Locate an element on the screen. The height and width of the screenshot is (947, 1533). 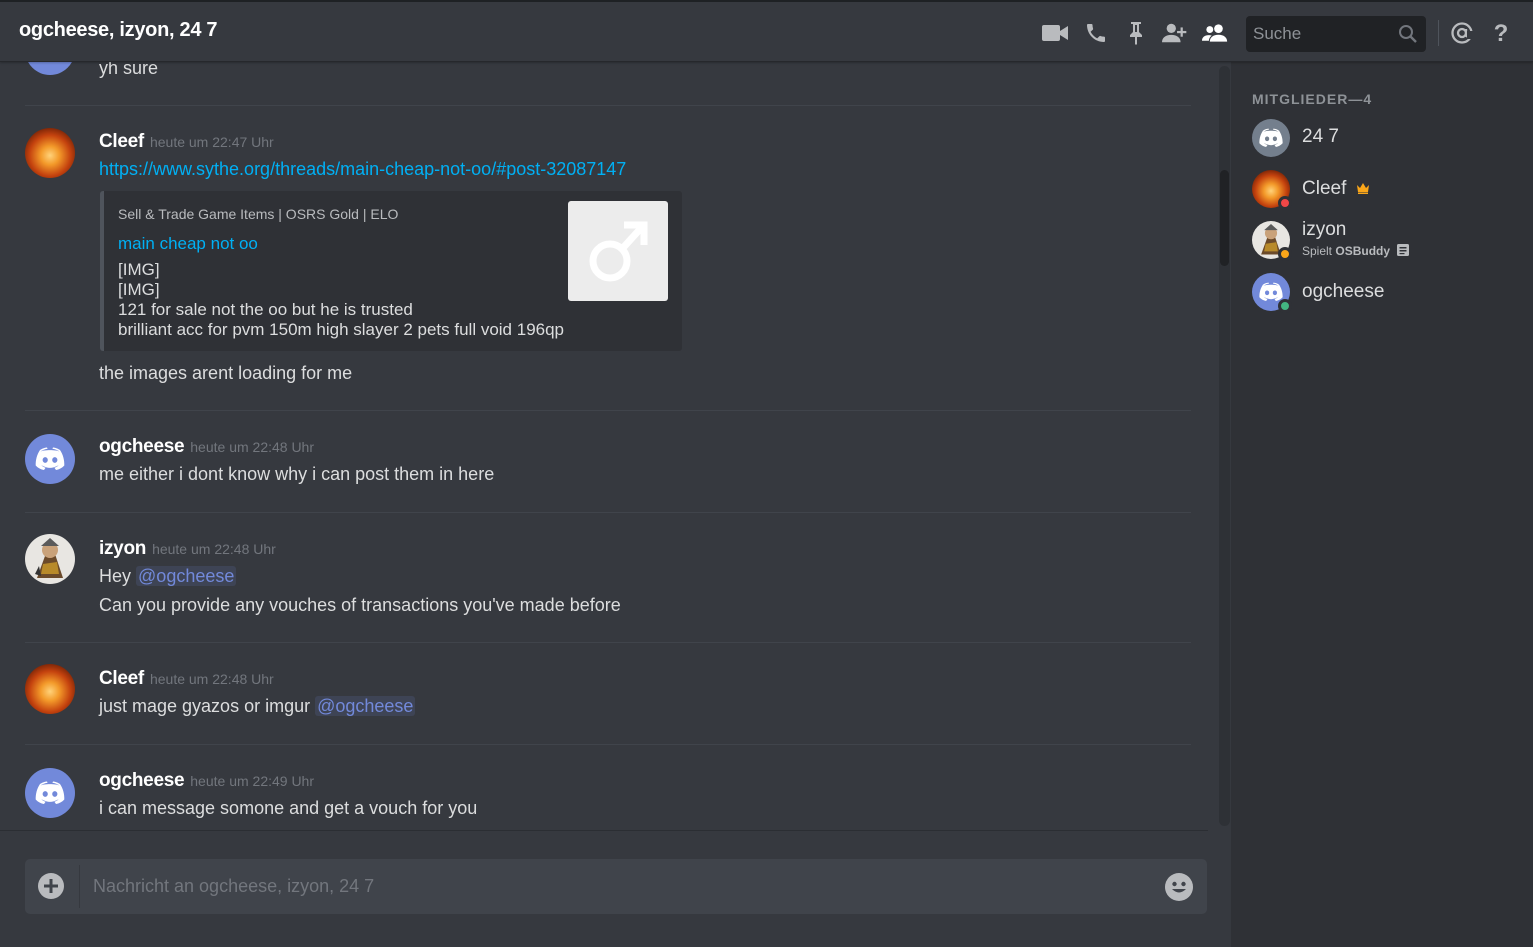
channel-title: ogcheese, izyon, 24 7 is located at coordinates (118, 30).